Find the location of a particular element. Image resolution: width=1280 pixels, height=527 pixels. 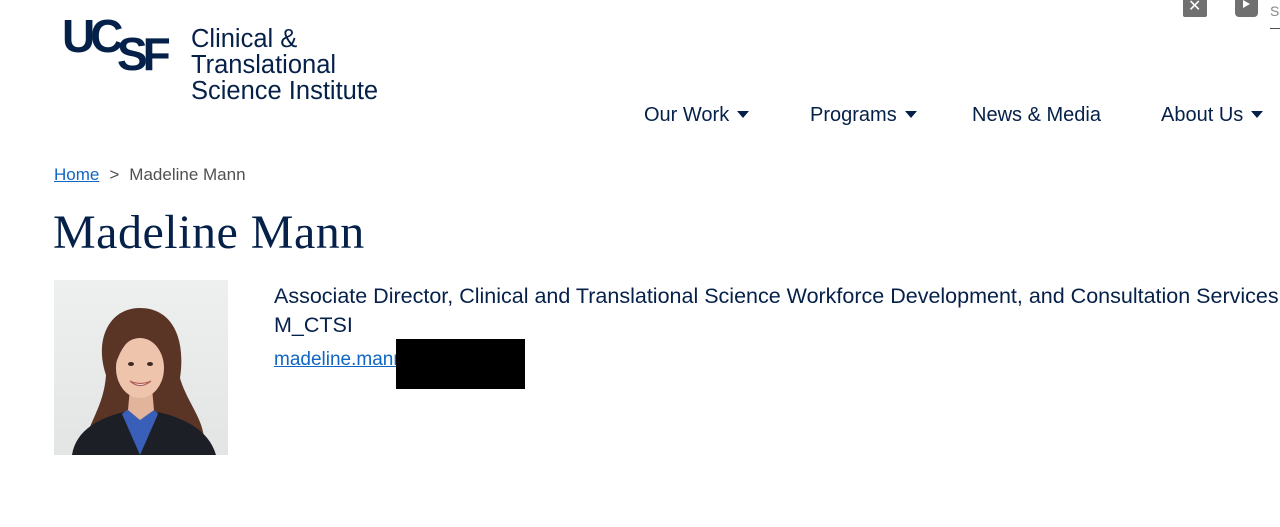

breadcrumb-home-link: Home is located at coordinates (76, 174).